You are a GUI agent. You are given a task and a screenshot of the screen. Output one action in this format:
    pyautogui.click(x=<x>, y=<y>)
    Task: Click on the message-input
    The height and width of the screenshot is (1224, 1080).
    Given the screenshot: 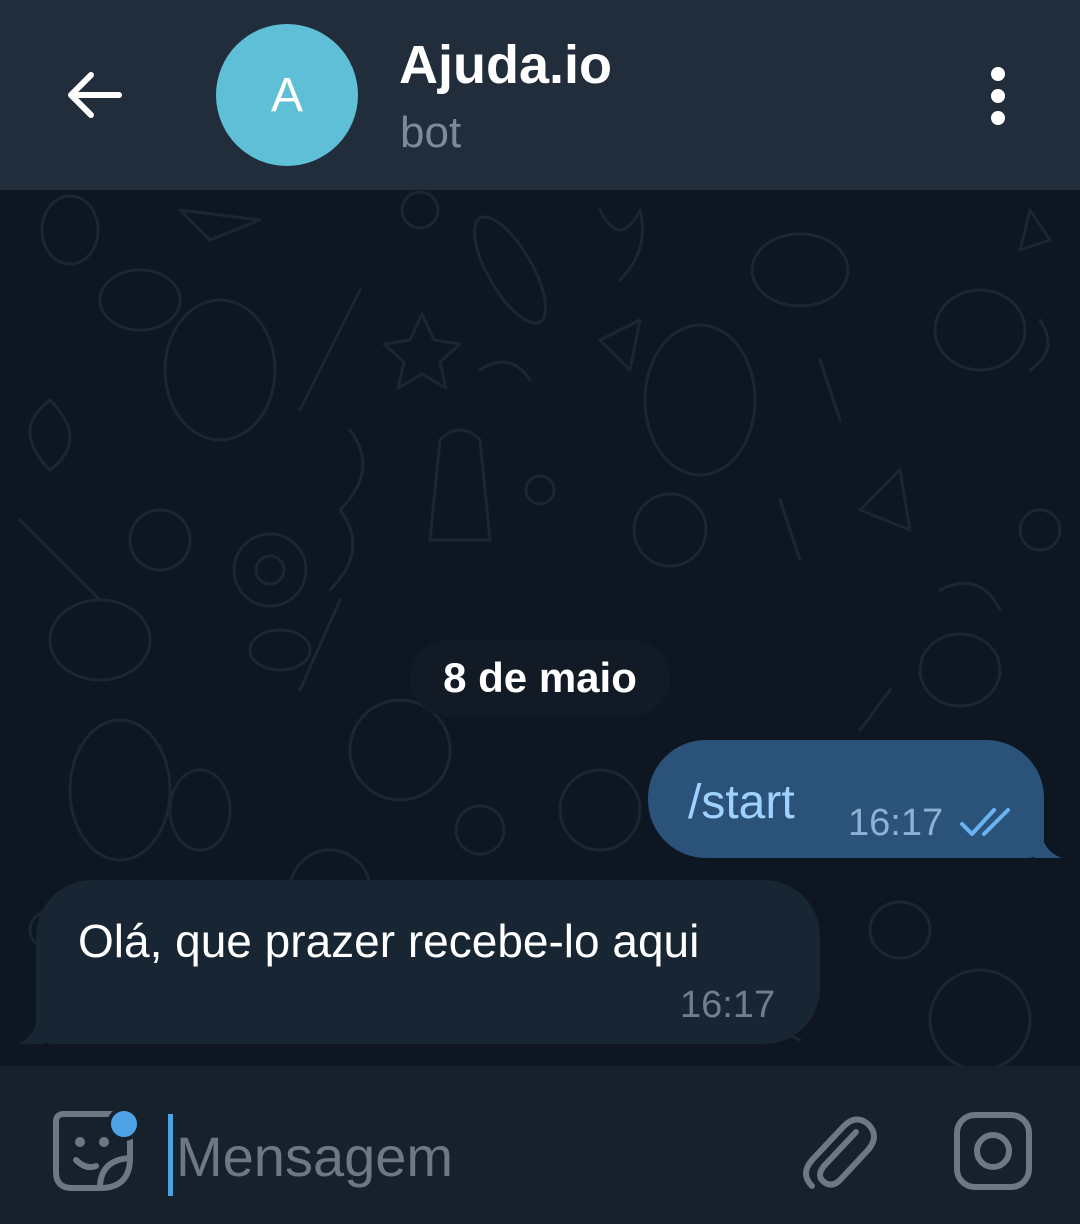 What is the action you would take?
    pyautogui.click(x=471, y=1156)
    